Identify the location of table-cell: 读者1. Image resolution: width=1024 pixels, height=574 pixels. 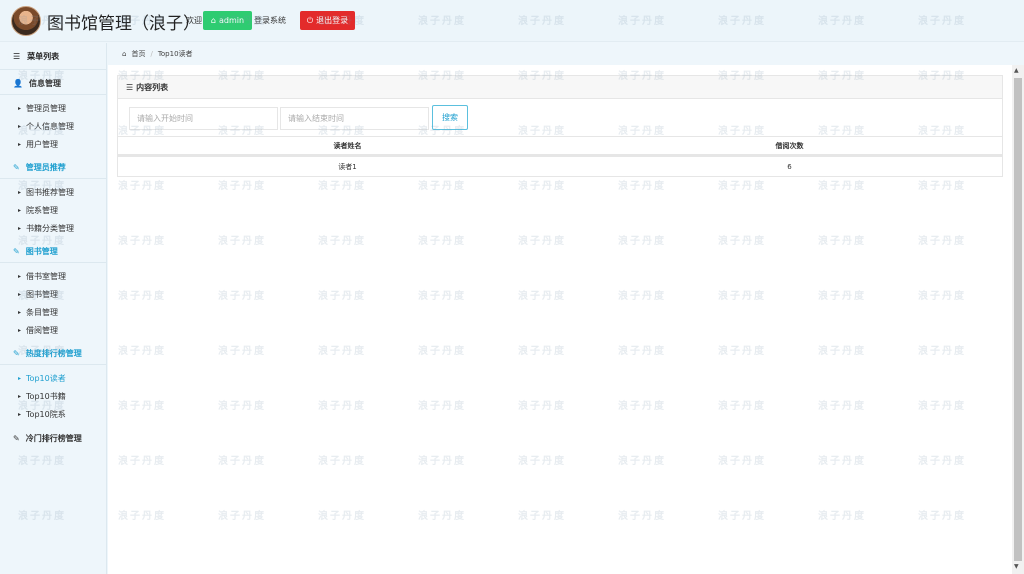
(347, 166).